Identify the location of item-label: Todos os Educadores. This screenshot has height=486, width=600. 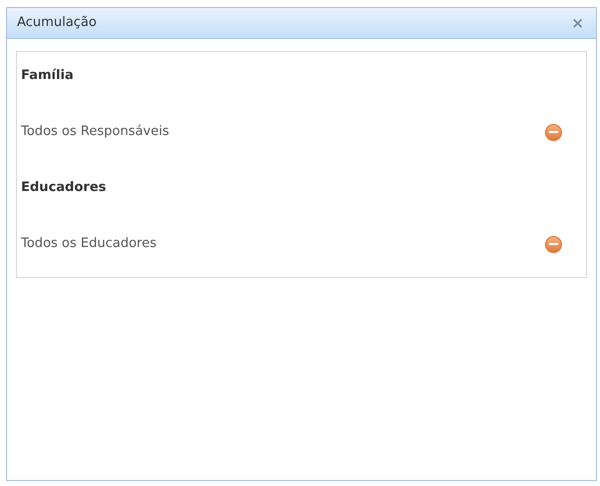
(89, 244).